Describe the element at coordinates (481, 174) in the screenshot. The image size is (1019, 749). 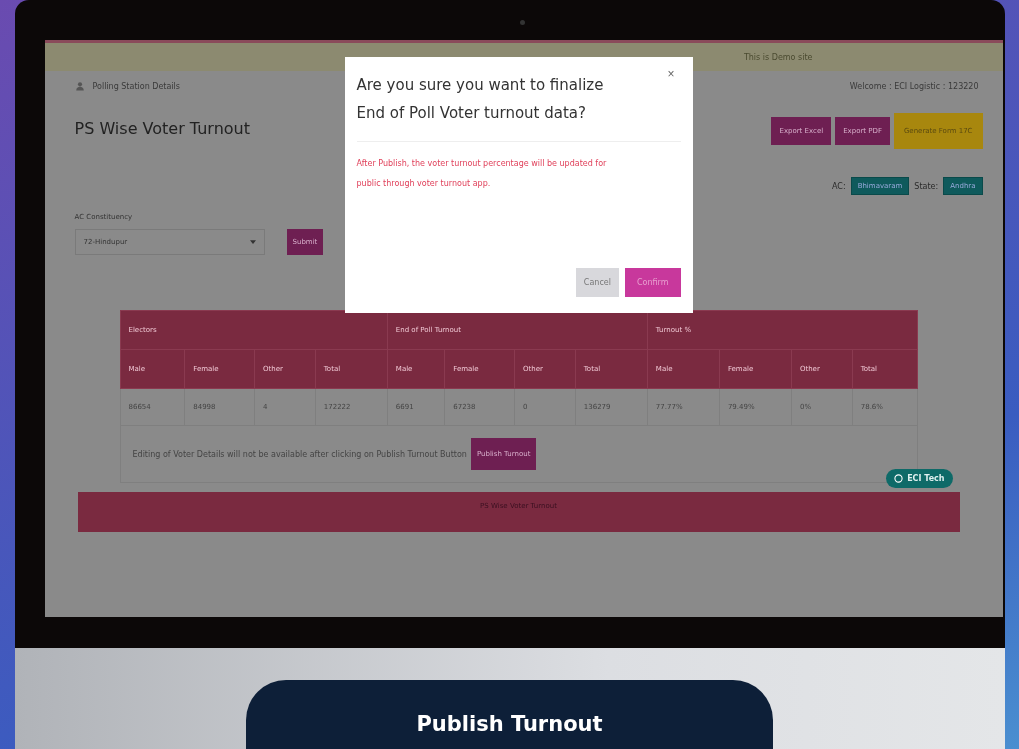
I see `dialog-message: After Publish, the voter turnout percentage will be updated for public through voter turnout app.` at that location.